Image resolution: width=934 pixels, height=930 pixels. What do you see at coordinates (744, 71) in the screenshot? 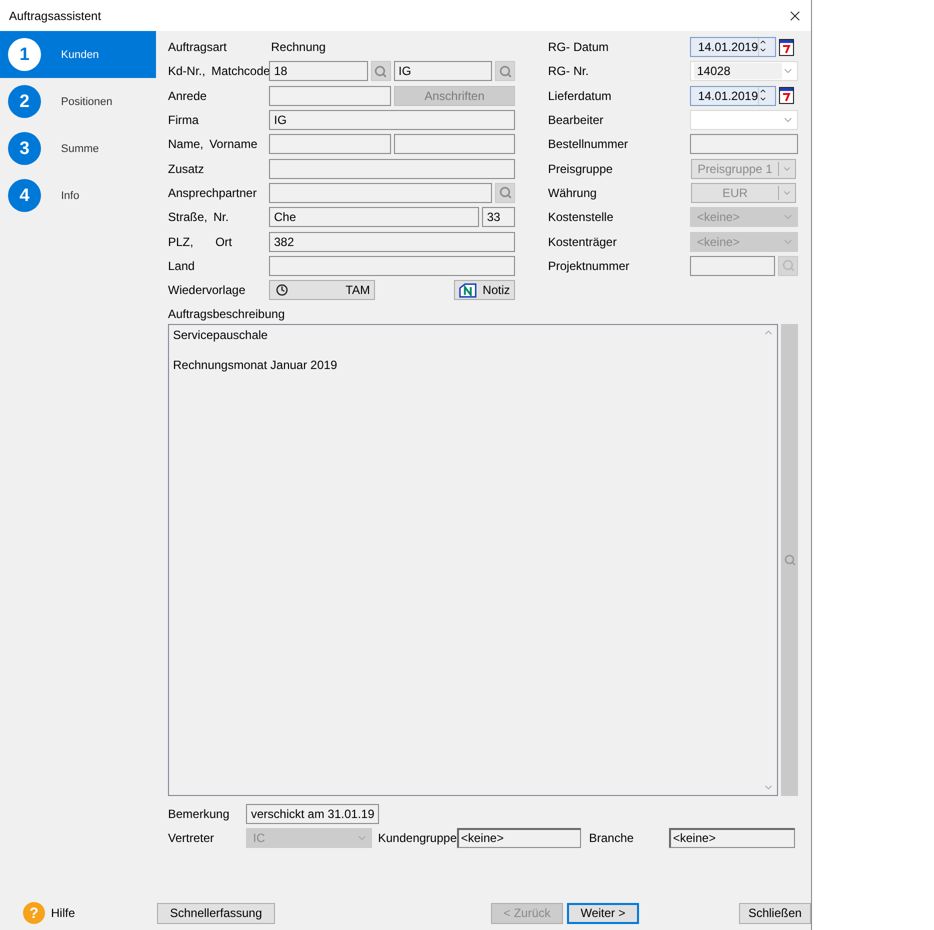
I see `dropdown: 14028` at bounding box center [744, 71].